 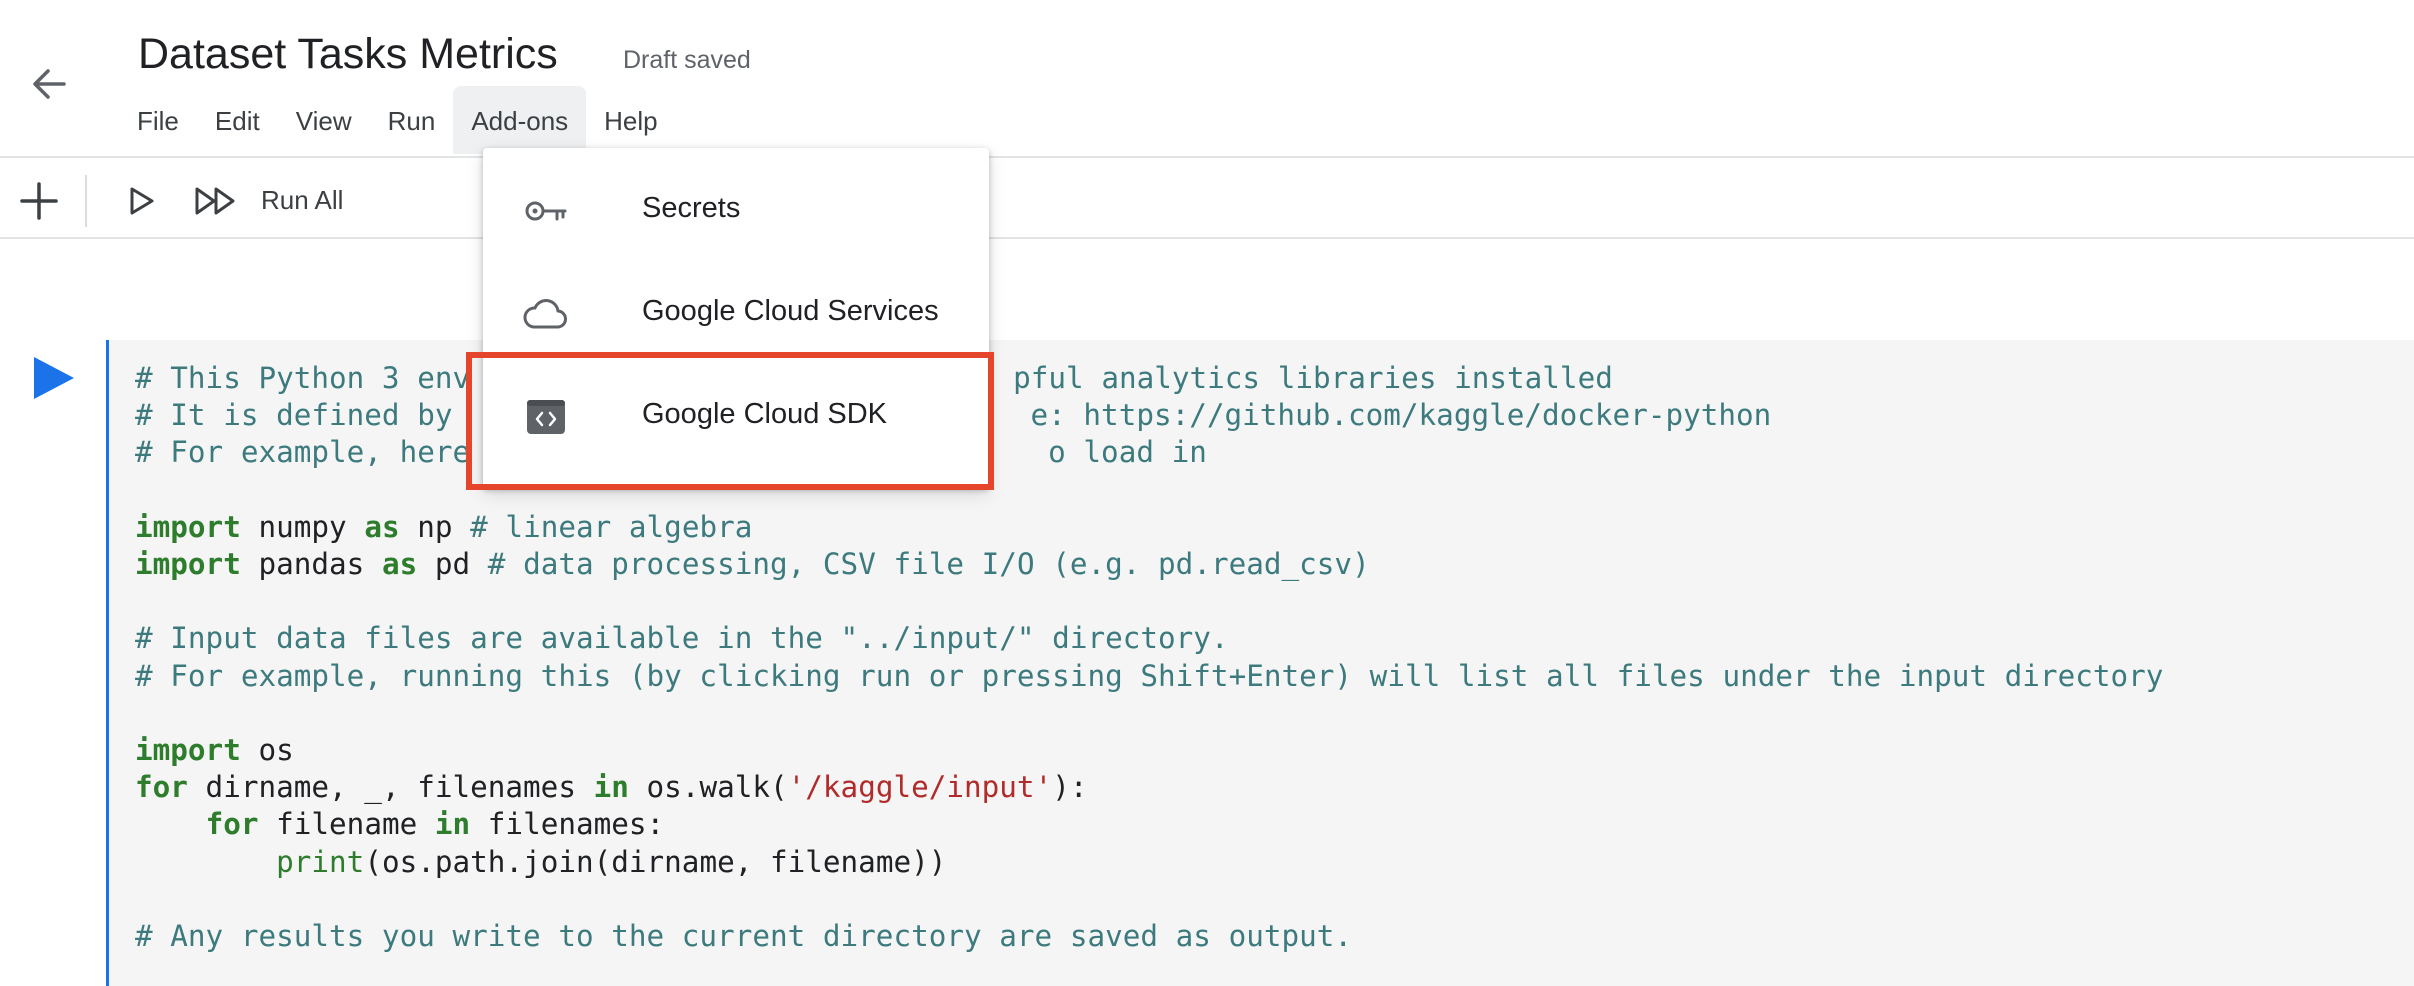 I want to click on play-icon, so click(x=54, y=378).